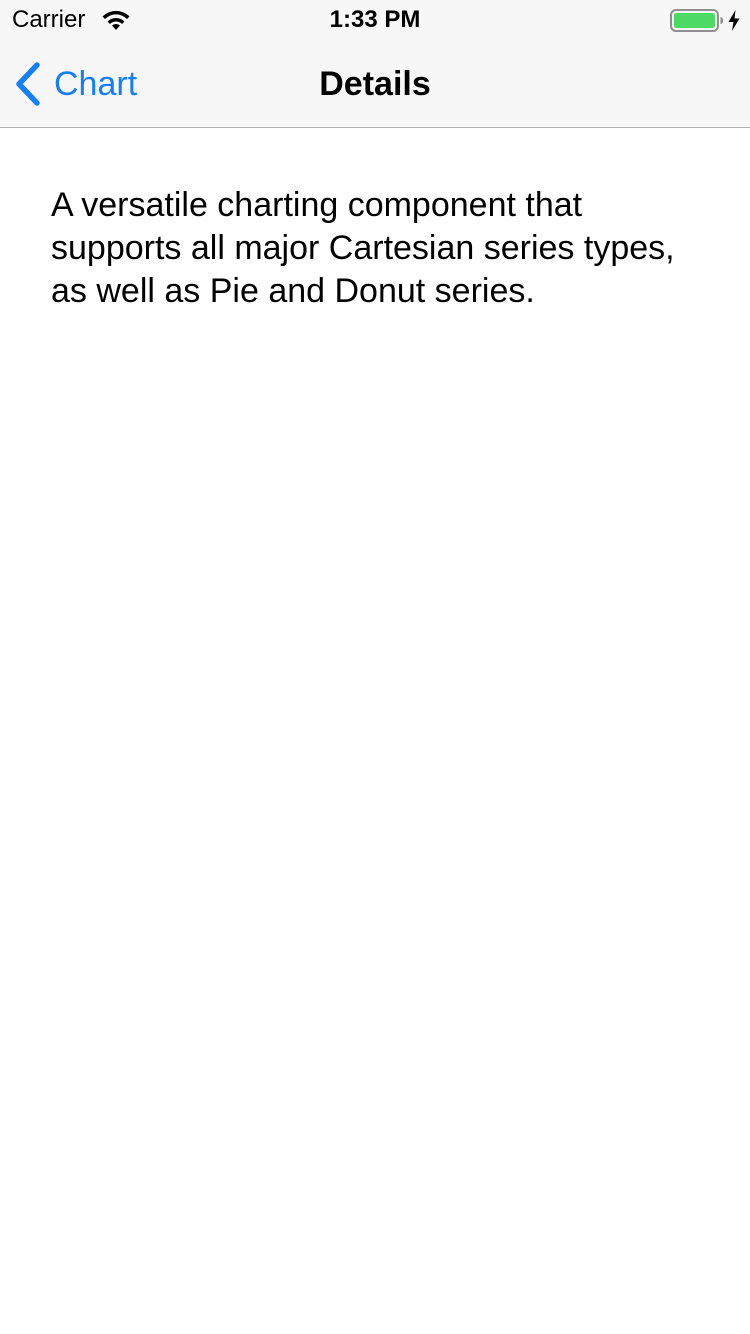 Image resolution: width=750 pixels, height=1334 pixels. I want to click on top-bar: Carrier 1:33 PM Chart Details, so click(375, 64).